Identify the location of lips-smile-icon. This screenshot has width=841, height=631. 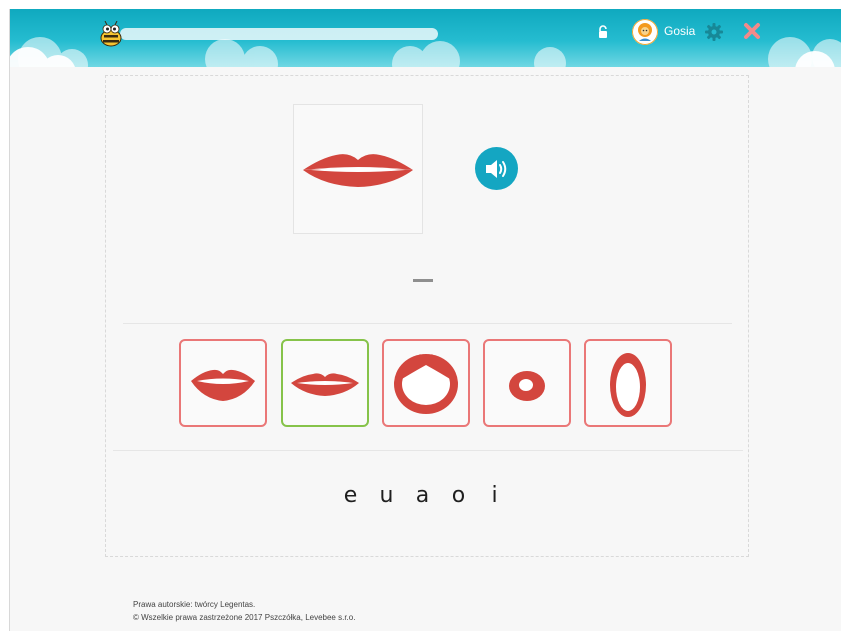
(325, 384).